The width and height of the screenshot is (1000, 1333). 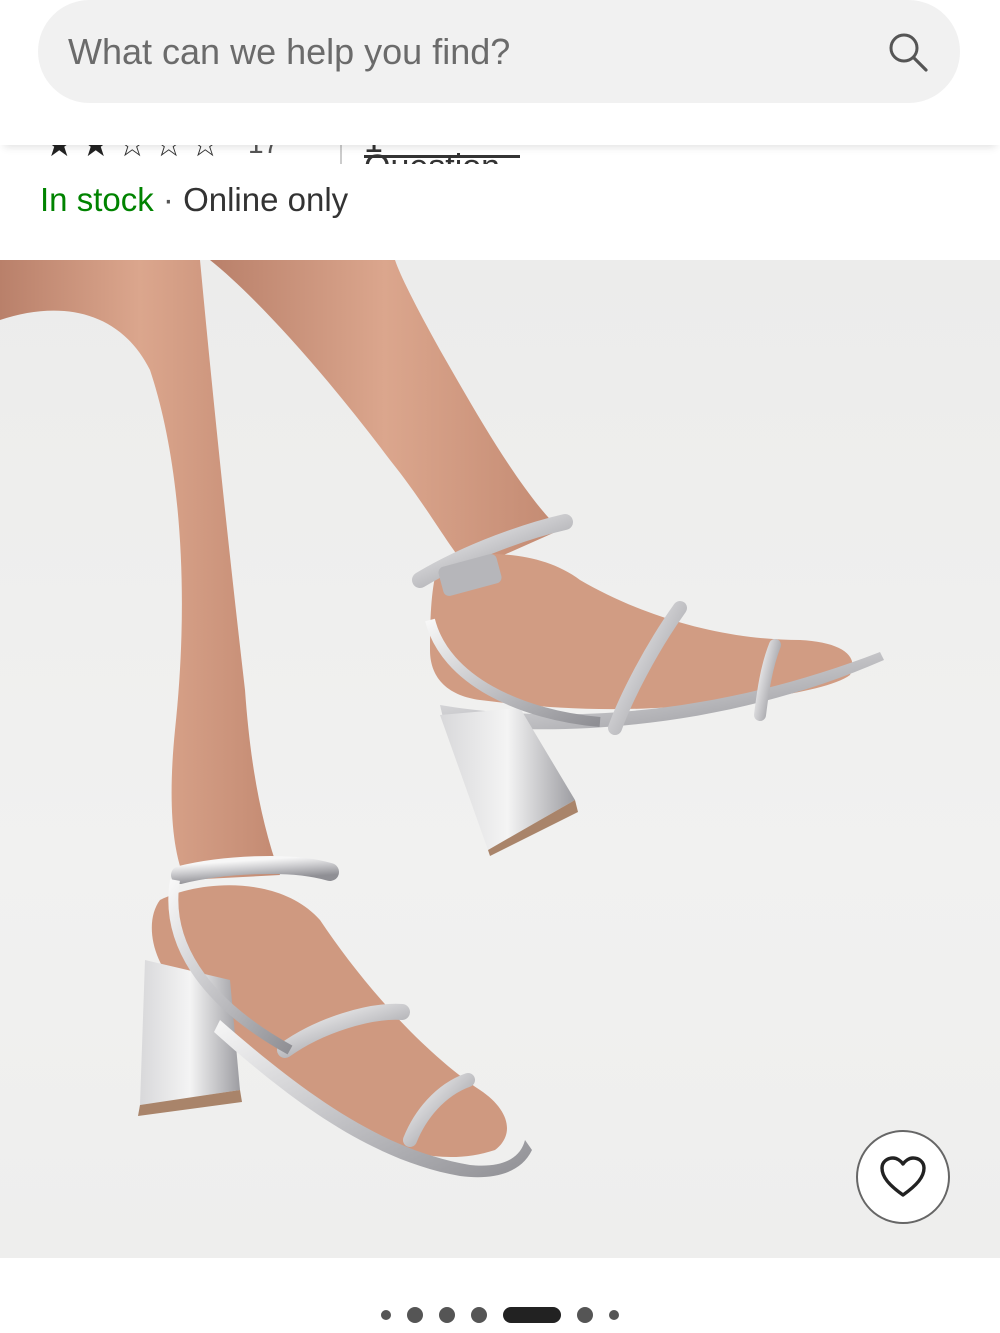 What do you see at coordinates (908, 52) in the screenshot?
I see `search-icon` at bounding box center [908, 52].